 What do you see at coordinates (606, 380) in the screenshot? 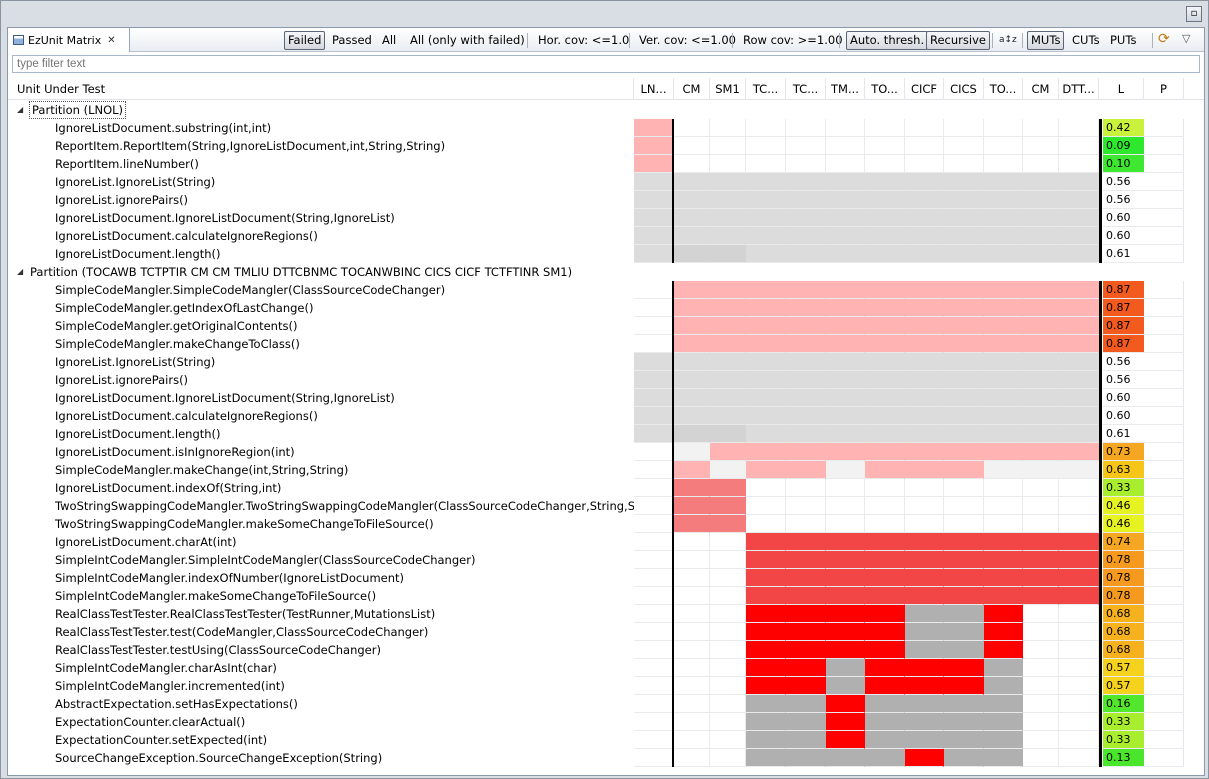
I see `table-row: IgnoreList.ignorePairs() 0.56` at bounding box center [606, 380].